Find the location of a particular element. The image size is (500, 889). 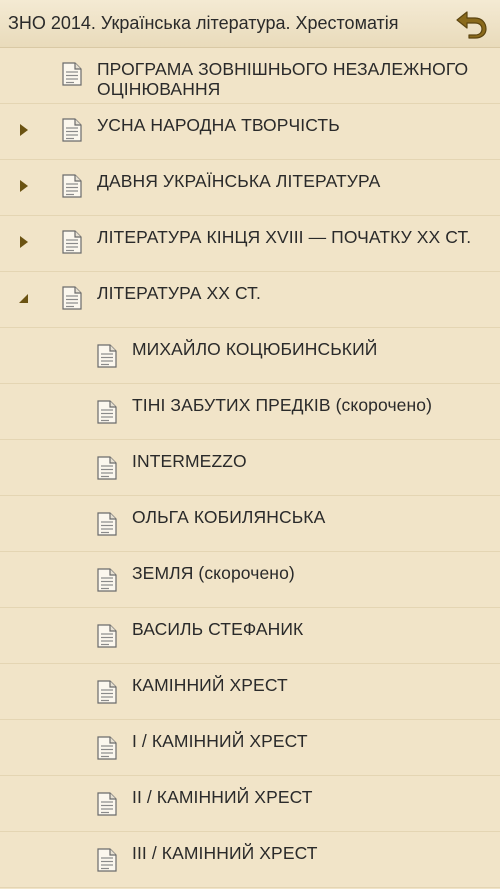

collapse-arrow-icon is located at coordinates (24, 298).